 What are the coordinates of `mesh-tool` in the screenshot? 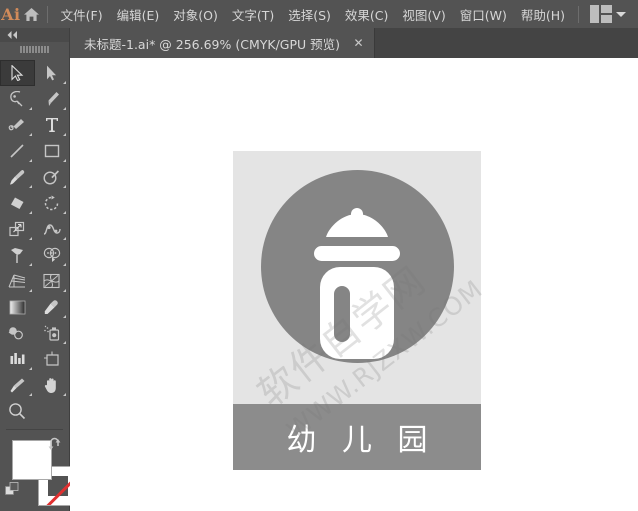 It's located at (52, 281).